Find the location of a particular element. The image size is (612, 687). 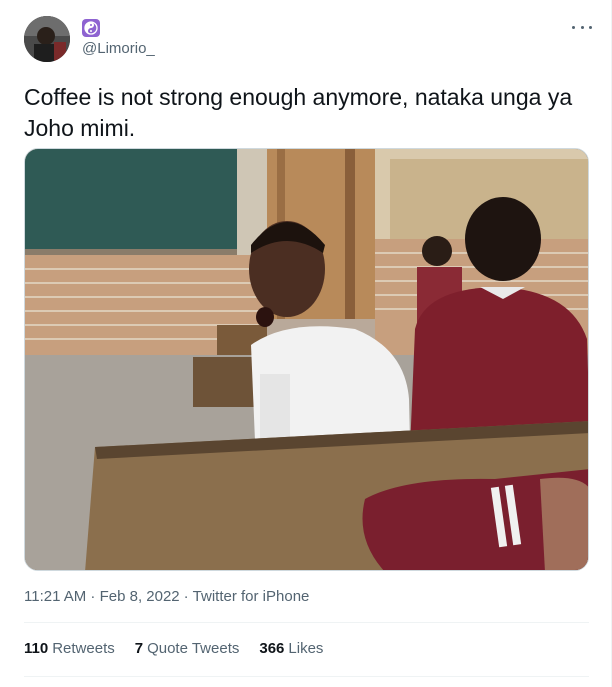

display-name is located at coordinates (91, 28).